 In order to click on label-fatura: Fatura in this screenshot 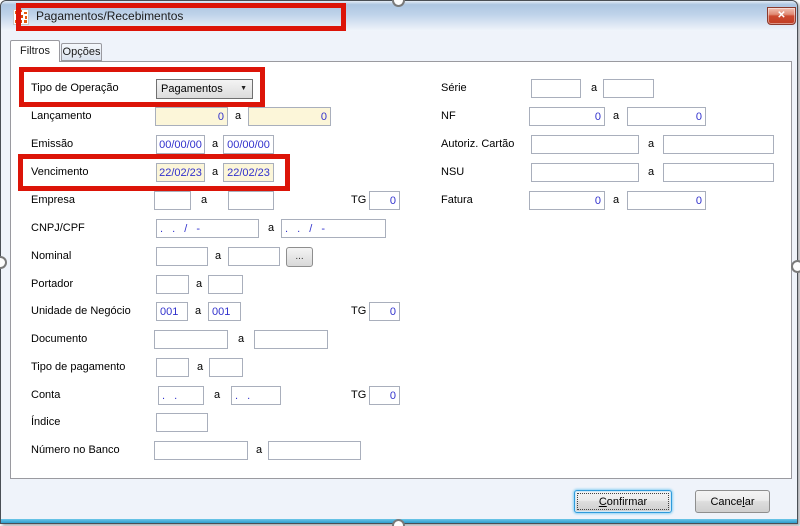, I will do `click(457, 200)`.